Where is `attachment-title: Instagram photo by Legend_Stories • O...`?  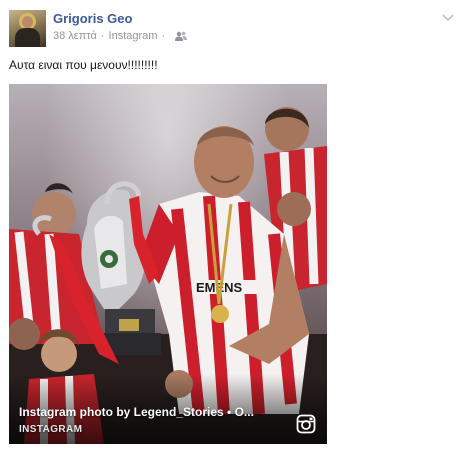
attachment-title: Instagram photo by Legend_Stories • O... is located at coordinates (150, 412).